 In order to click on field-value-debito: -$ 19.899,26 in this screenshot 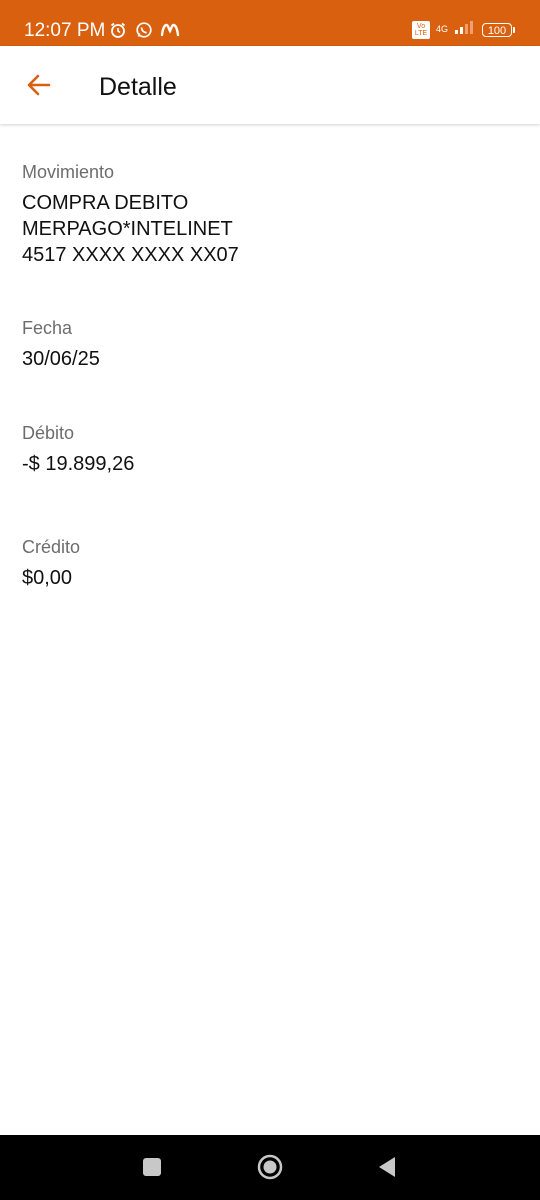, I will do `click(78, 464)`.